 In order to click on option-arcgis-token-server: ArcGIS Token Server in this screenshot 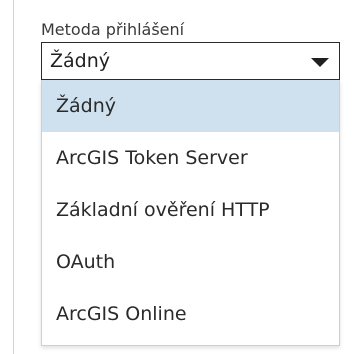, I will do `click(190, 158)`.